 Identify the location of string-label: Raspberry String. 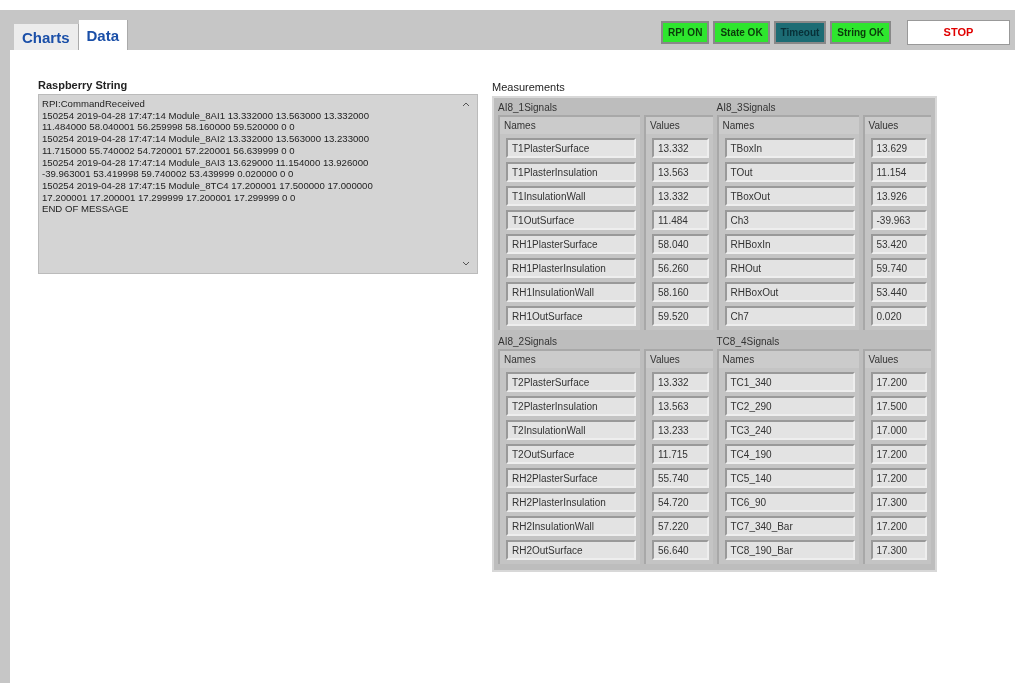
(83, 85).